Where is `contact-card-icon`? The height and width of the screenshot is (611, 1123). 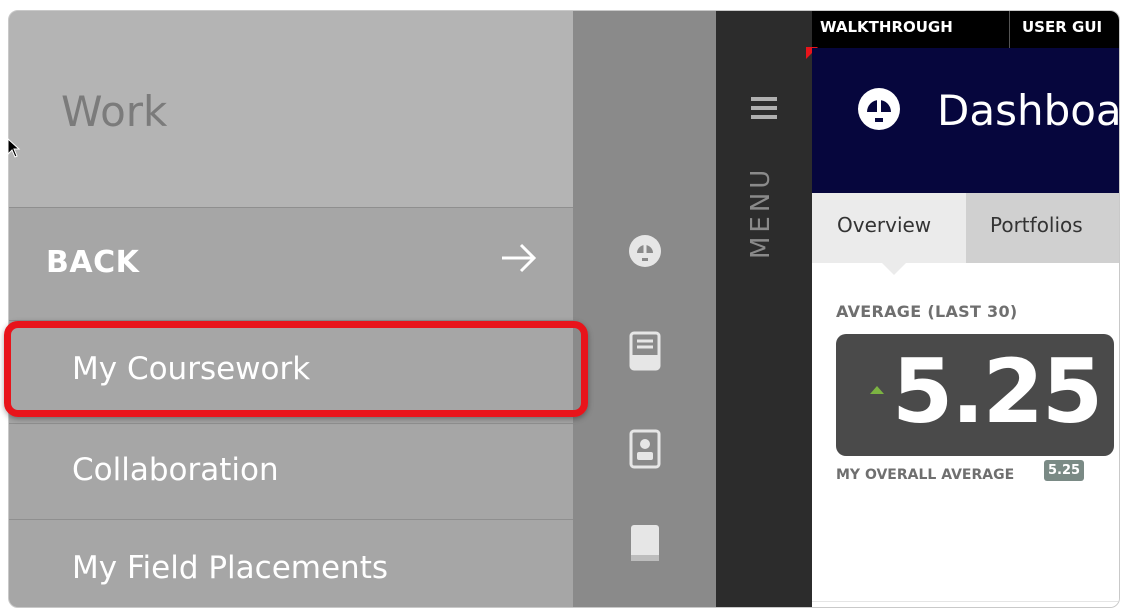 contact-card-icon is located at coordinates (645, 449).